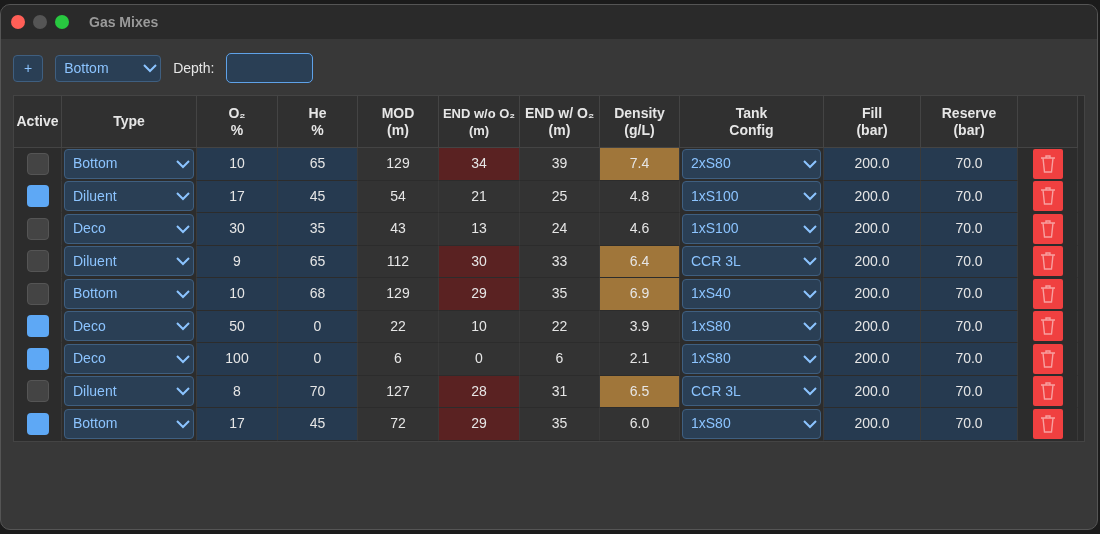 This screenshot has width=1100, height=534. What do you see at coordinates (237, 261) in the screenshot?
I see `o2-field: 9` at bounding box center [237, 261].